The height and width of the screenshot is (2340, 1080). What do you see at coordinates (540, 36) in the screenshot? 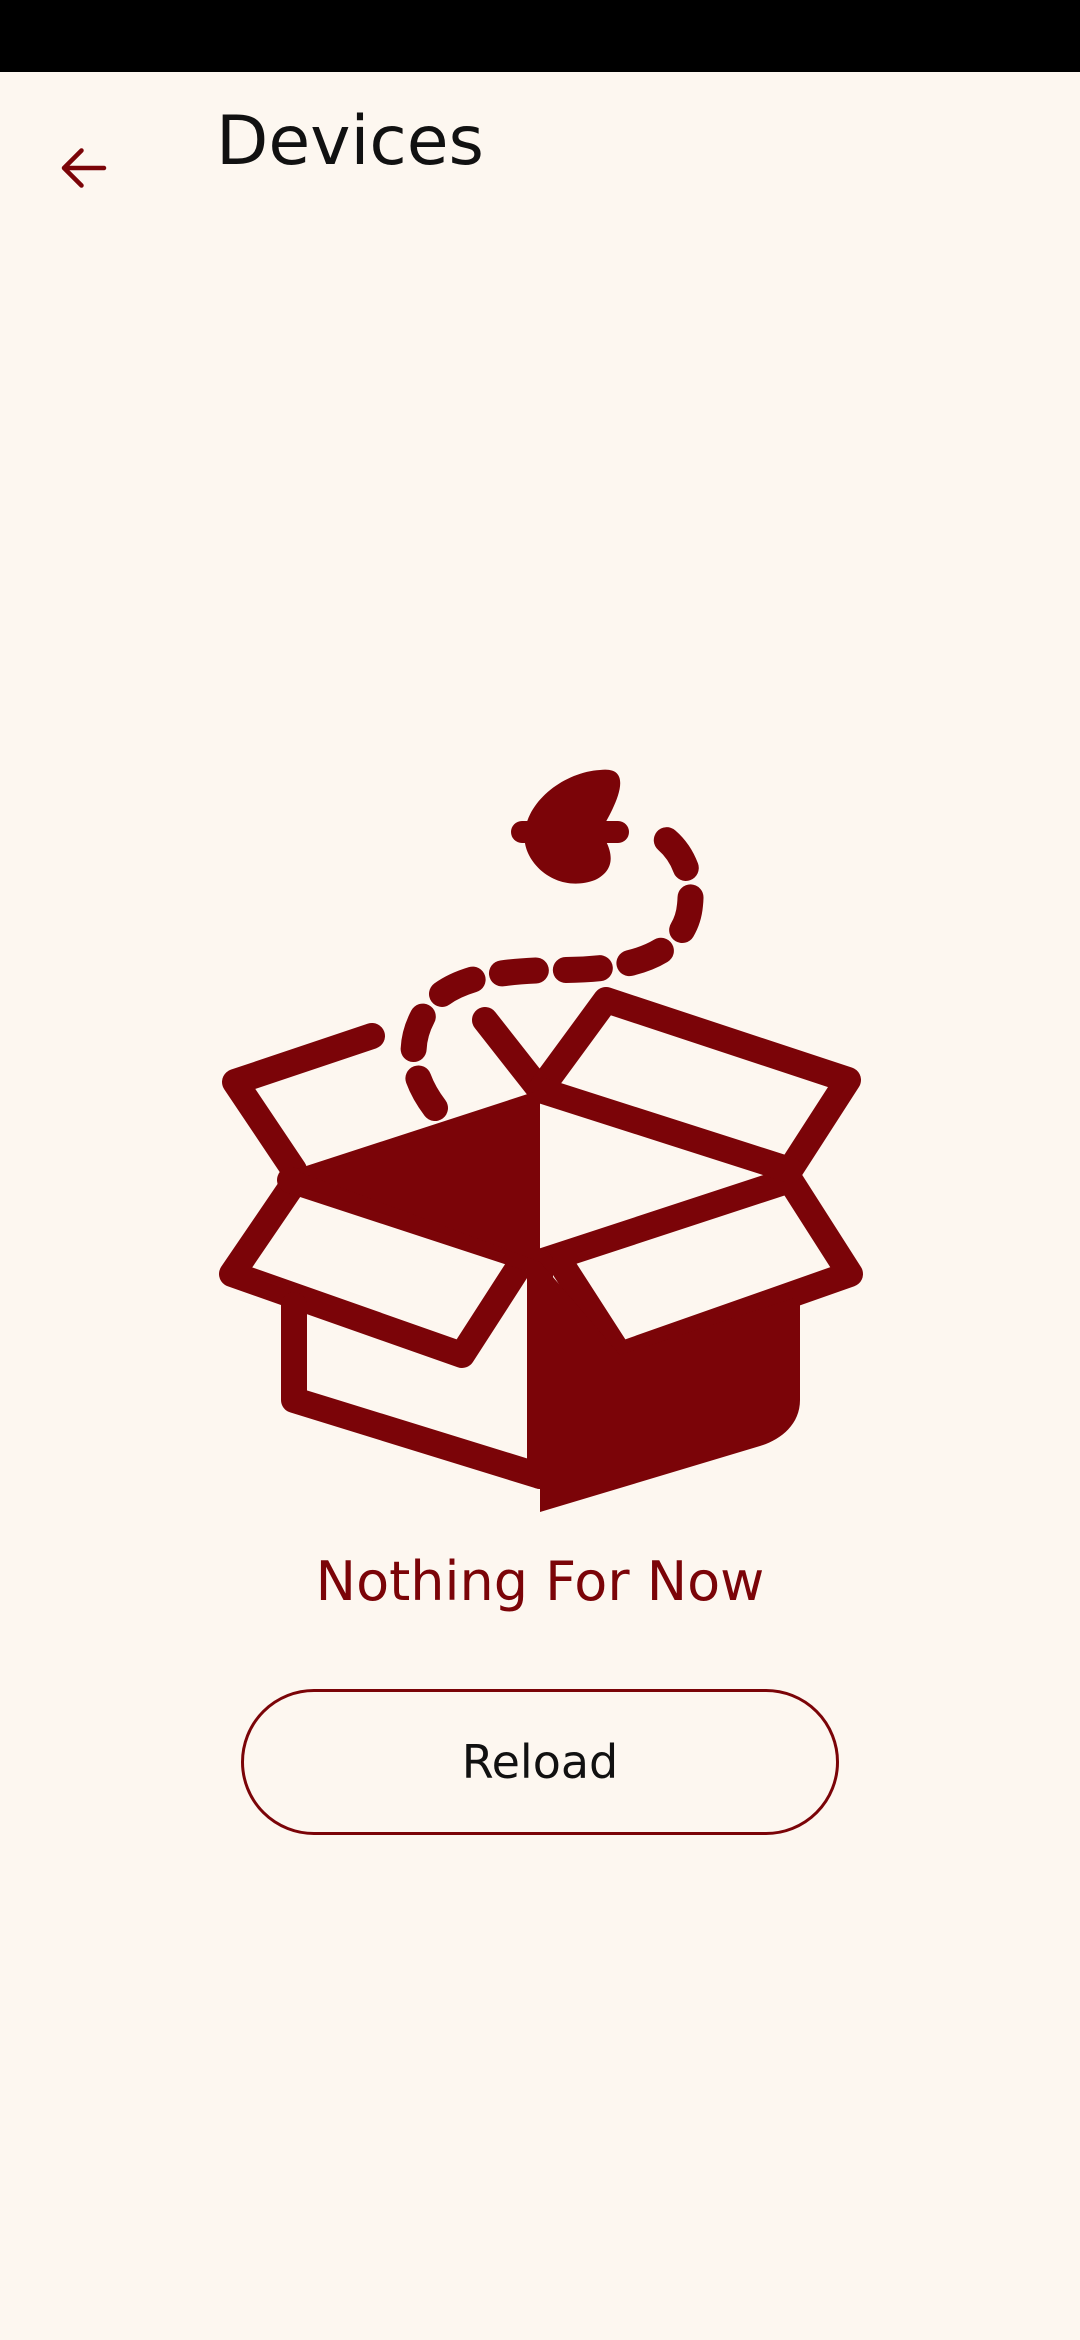
I see `status-bar` at bounding box center [540, 36].